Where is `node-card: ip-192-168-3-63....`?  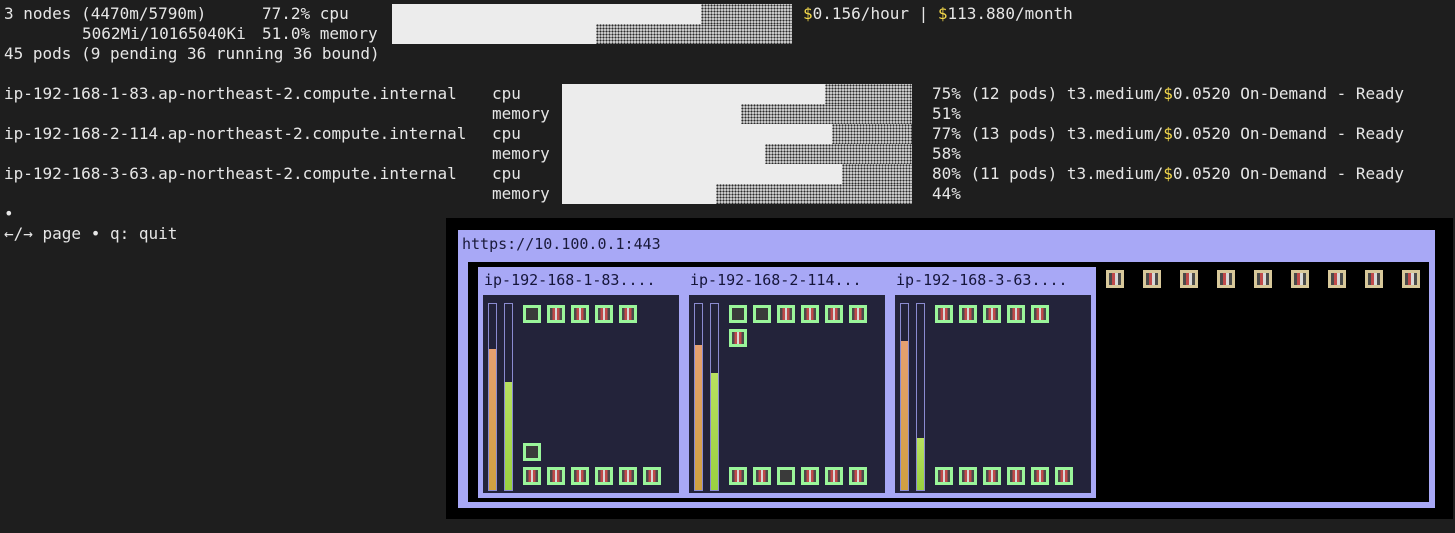 node-card: ip-192-168-3-63.... is located at coordinates (993, 382).